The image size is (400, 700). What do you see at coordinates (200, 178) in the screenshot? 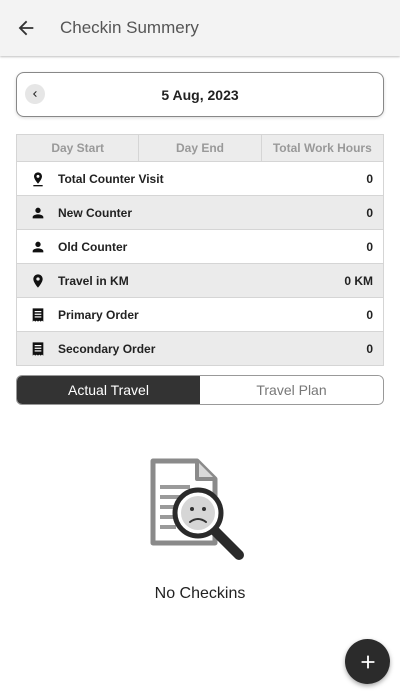
I see `summary-row-total-counter-visit: Total Counter Visit 0` at bounding box center [200, 178].